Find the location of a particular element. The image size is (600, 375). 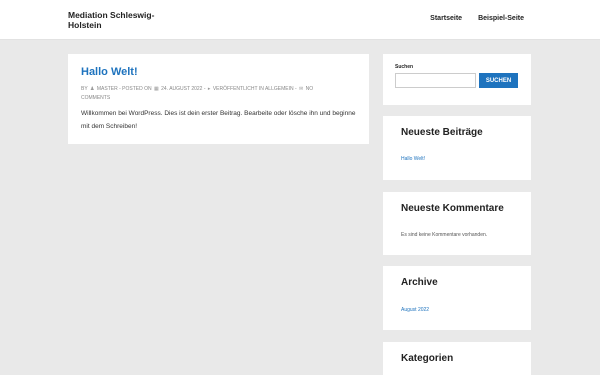

main-nav: Startseite Beispiel-Seite is located at coordinates (477, 18).